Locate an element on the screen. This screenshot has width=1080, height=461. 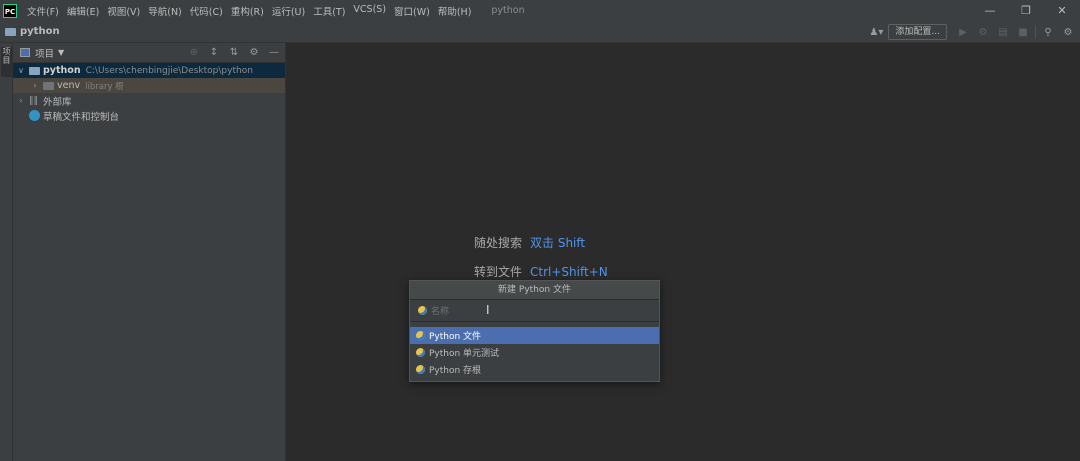
hint-label: 转到文件 is located at coordinates (498, 272).